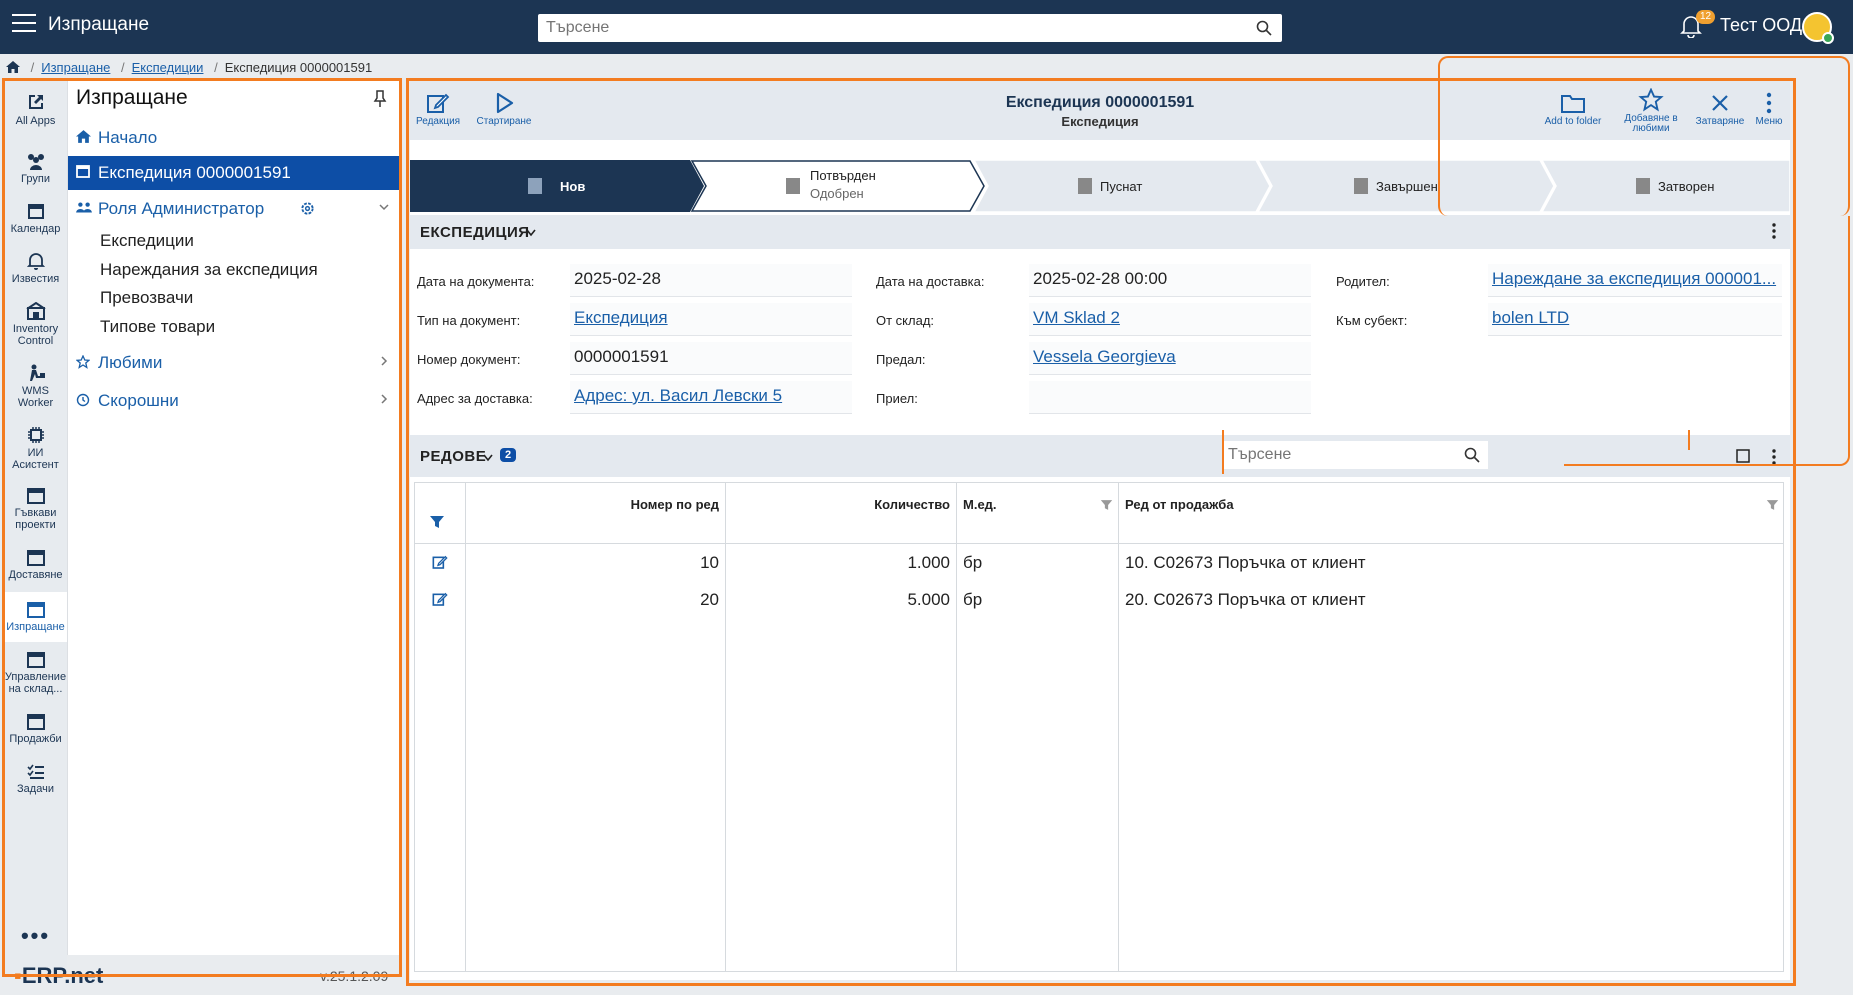 The image size is (1853, 995). I want to click on rail-item-tasks: Задачи, so click(35, 779).